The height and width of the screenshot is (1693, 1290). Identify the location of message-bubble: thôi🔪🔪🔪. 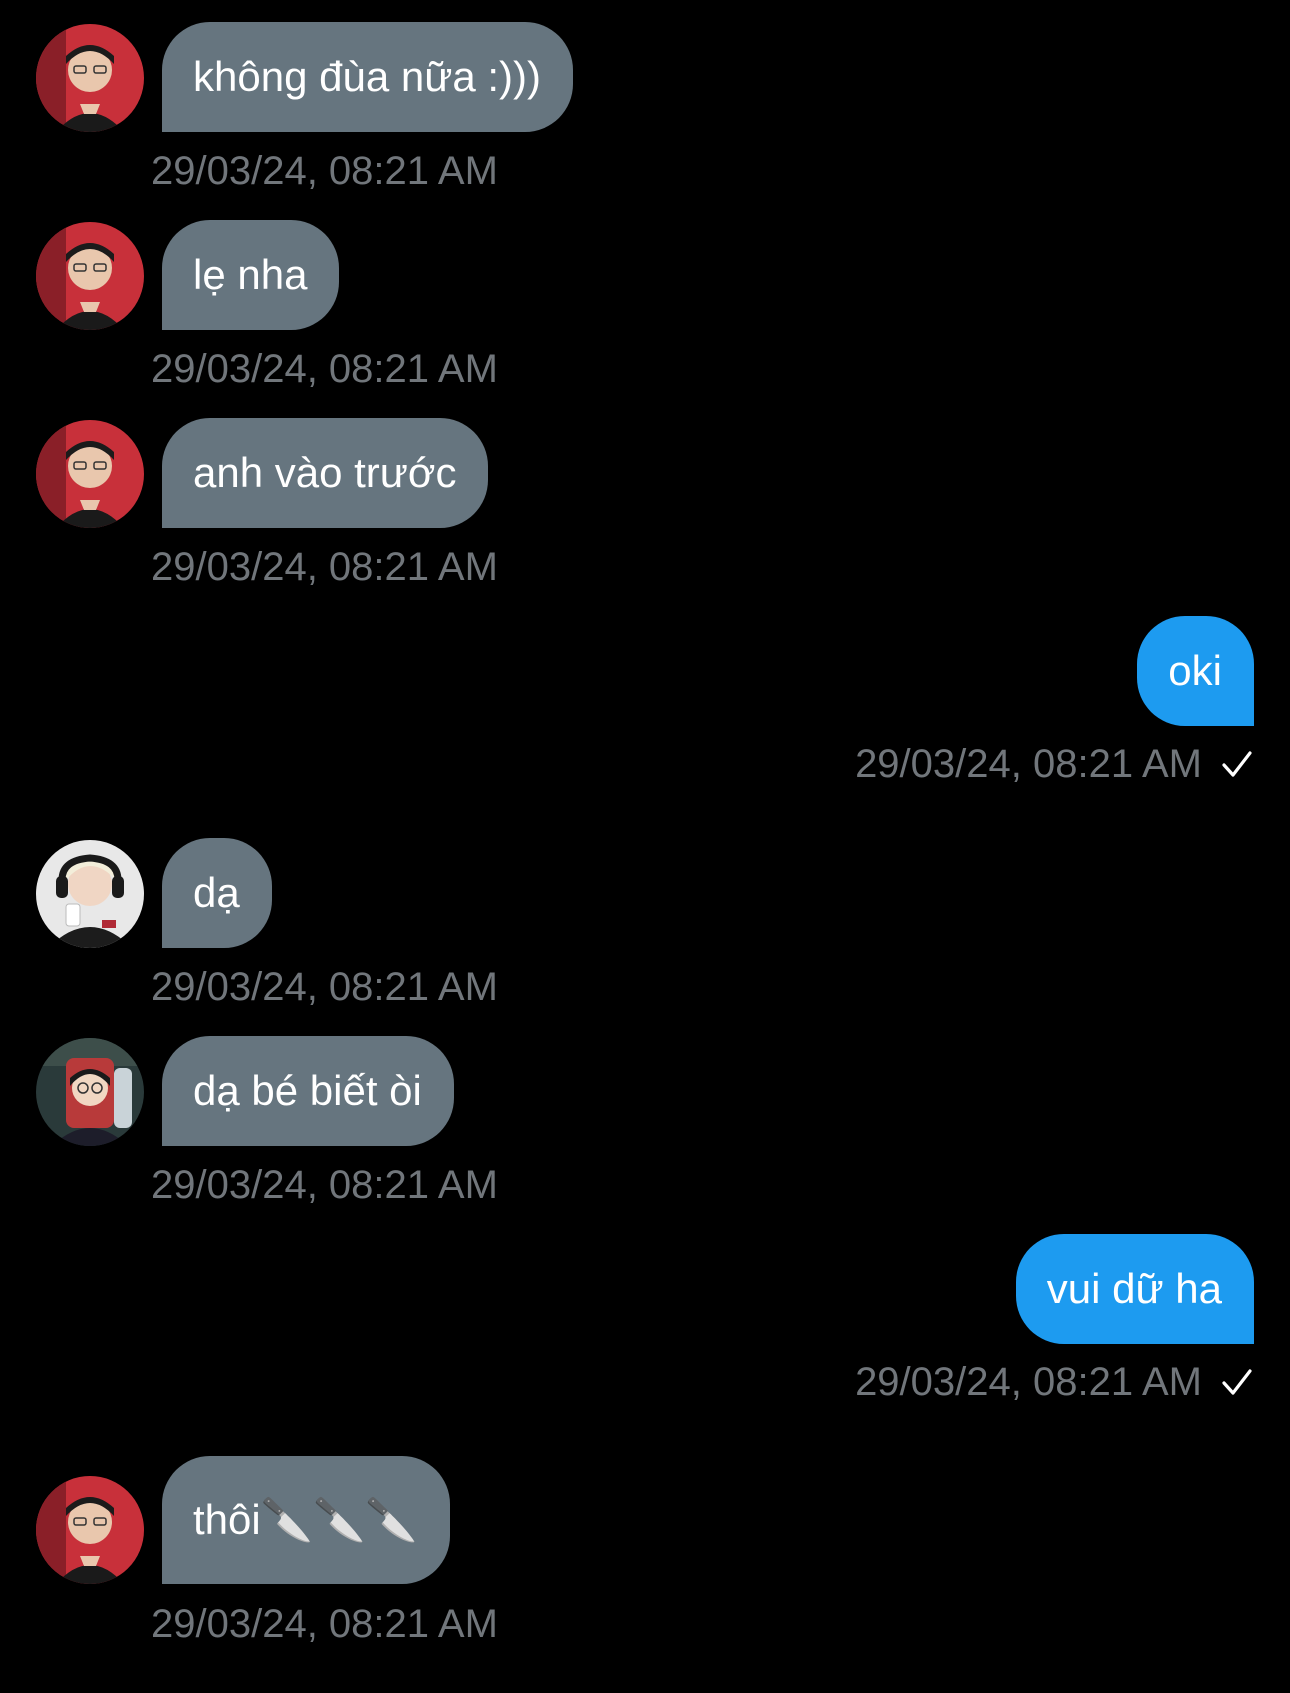
(306, 1520).